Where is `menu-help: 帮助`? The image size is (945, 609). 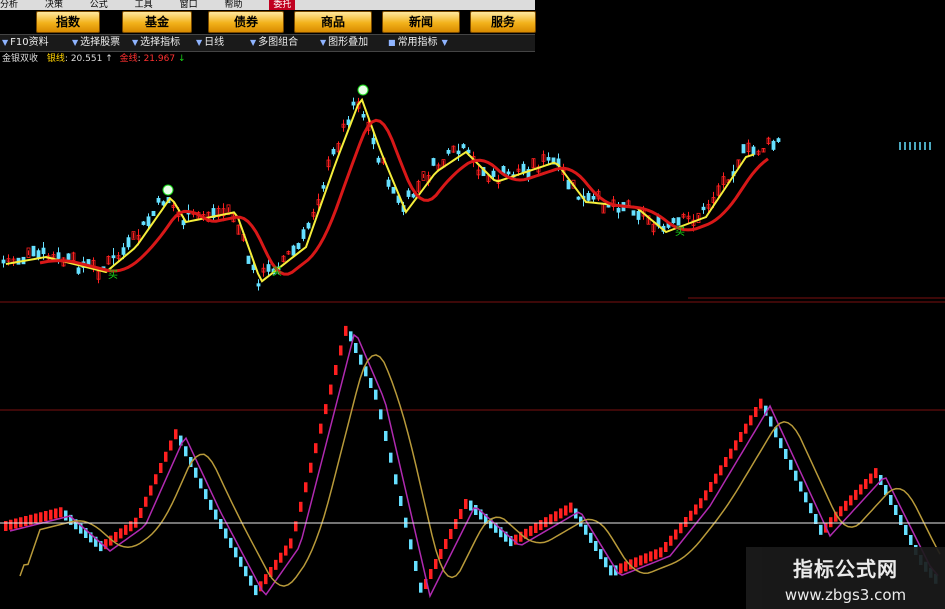 menu-help: 帮助 is located at coordinates (233, 5).